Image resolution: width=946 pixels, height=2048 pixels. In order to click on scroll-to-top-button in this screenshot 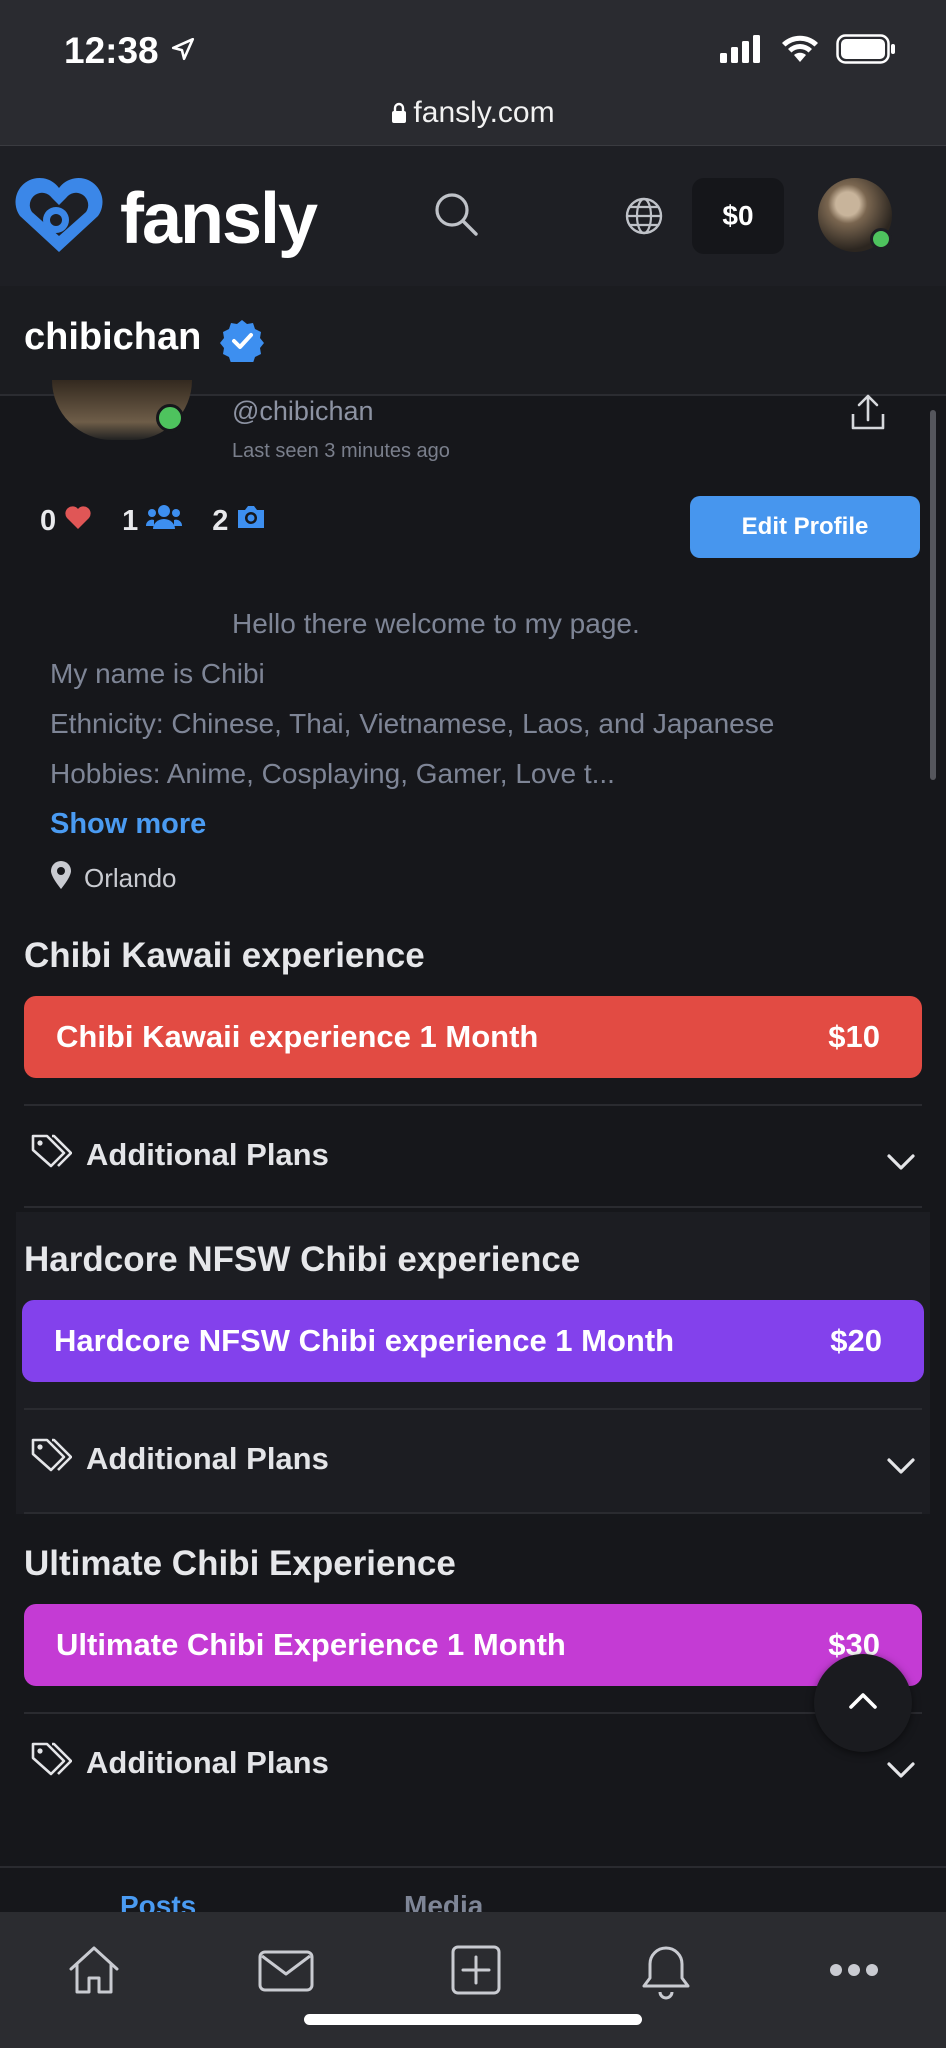, I will do `click(863, 1703)`.